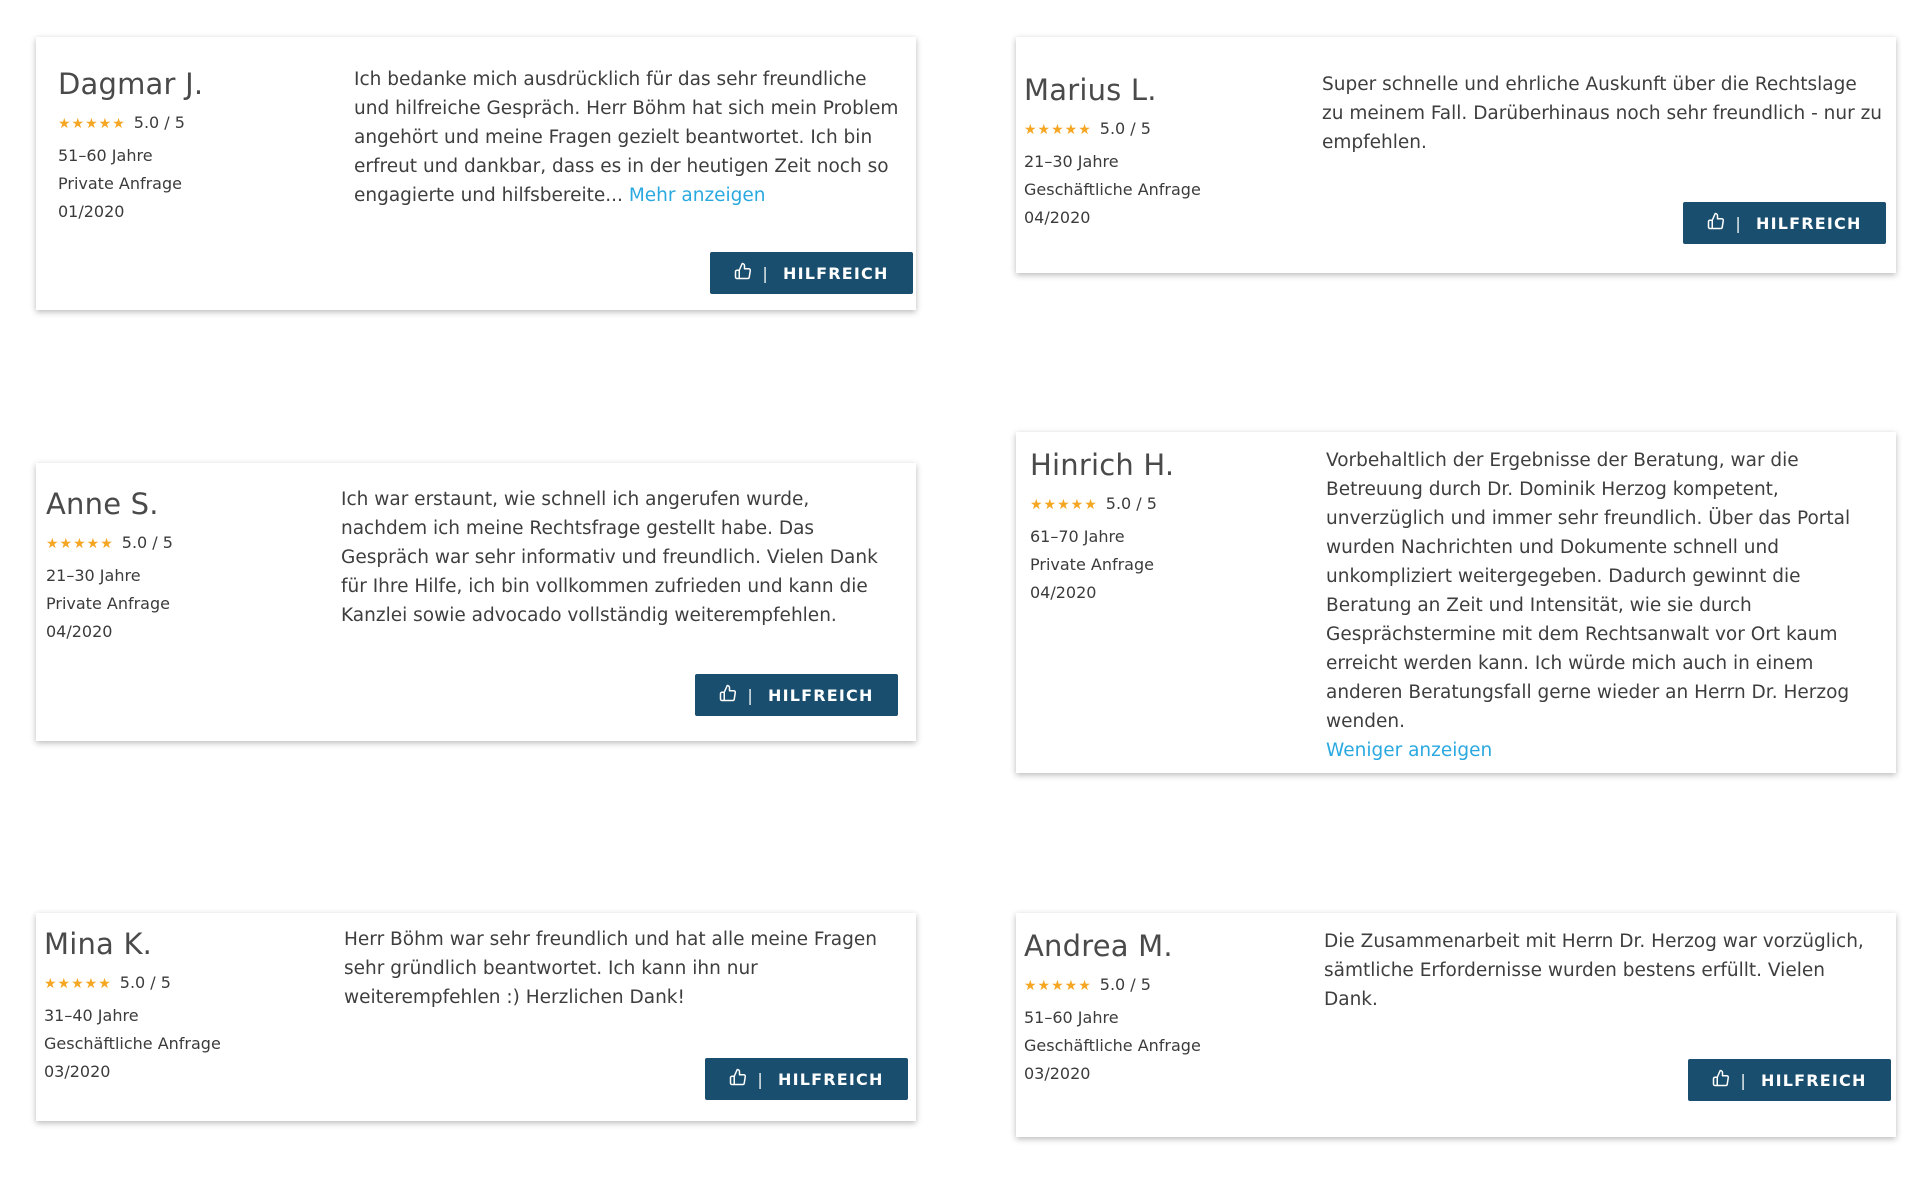 This screenshot has width=1926, height=1180. What do you see at coordinates (98, 944) in the screenshot?
I see `reviewer-name: Mina K.` at bounding box center [98, 944].